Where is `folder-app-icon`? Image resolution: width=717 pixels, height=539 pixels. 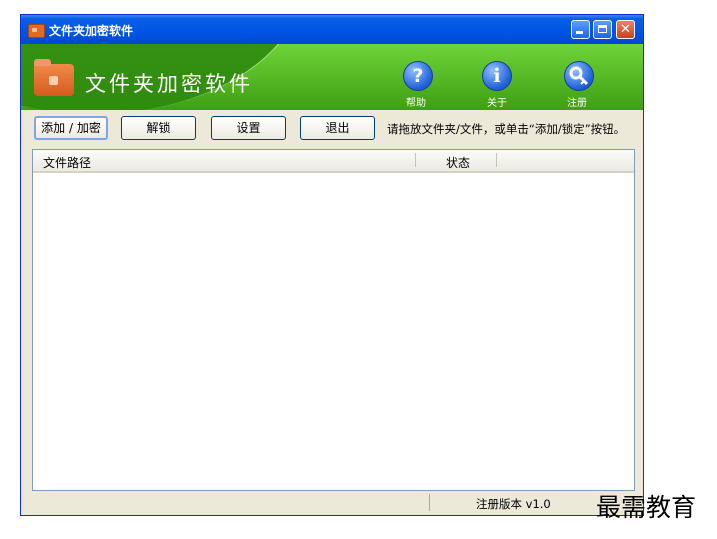
folder-app-icon is located at coordinates (36, 31).